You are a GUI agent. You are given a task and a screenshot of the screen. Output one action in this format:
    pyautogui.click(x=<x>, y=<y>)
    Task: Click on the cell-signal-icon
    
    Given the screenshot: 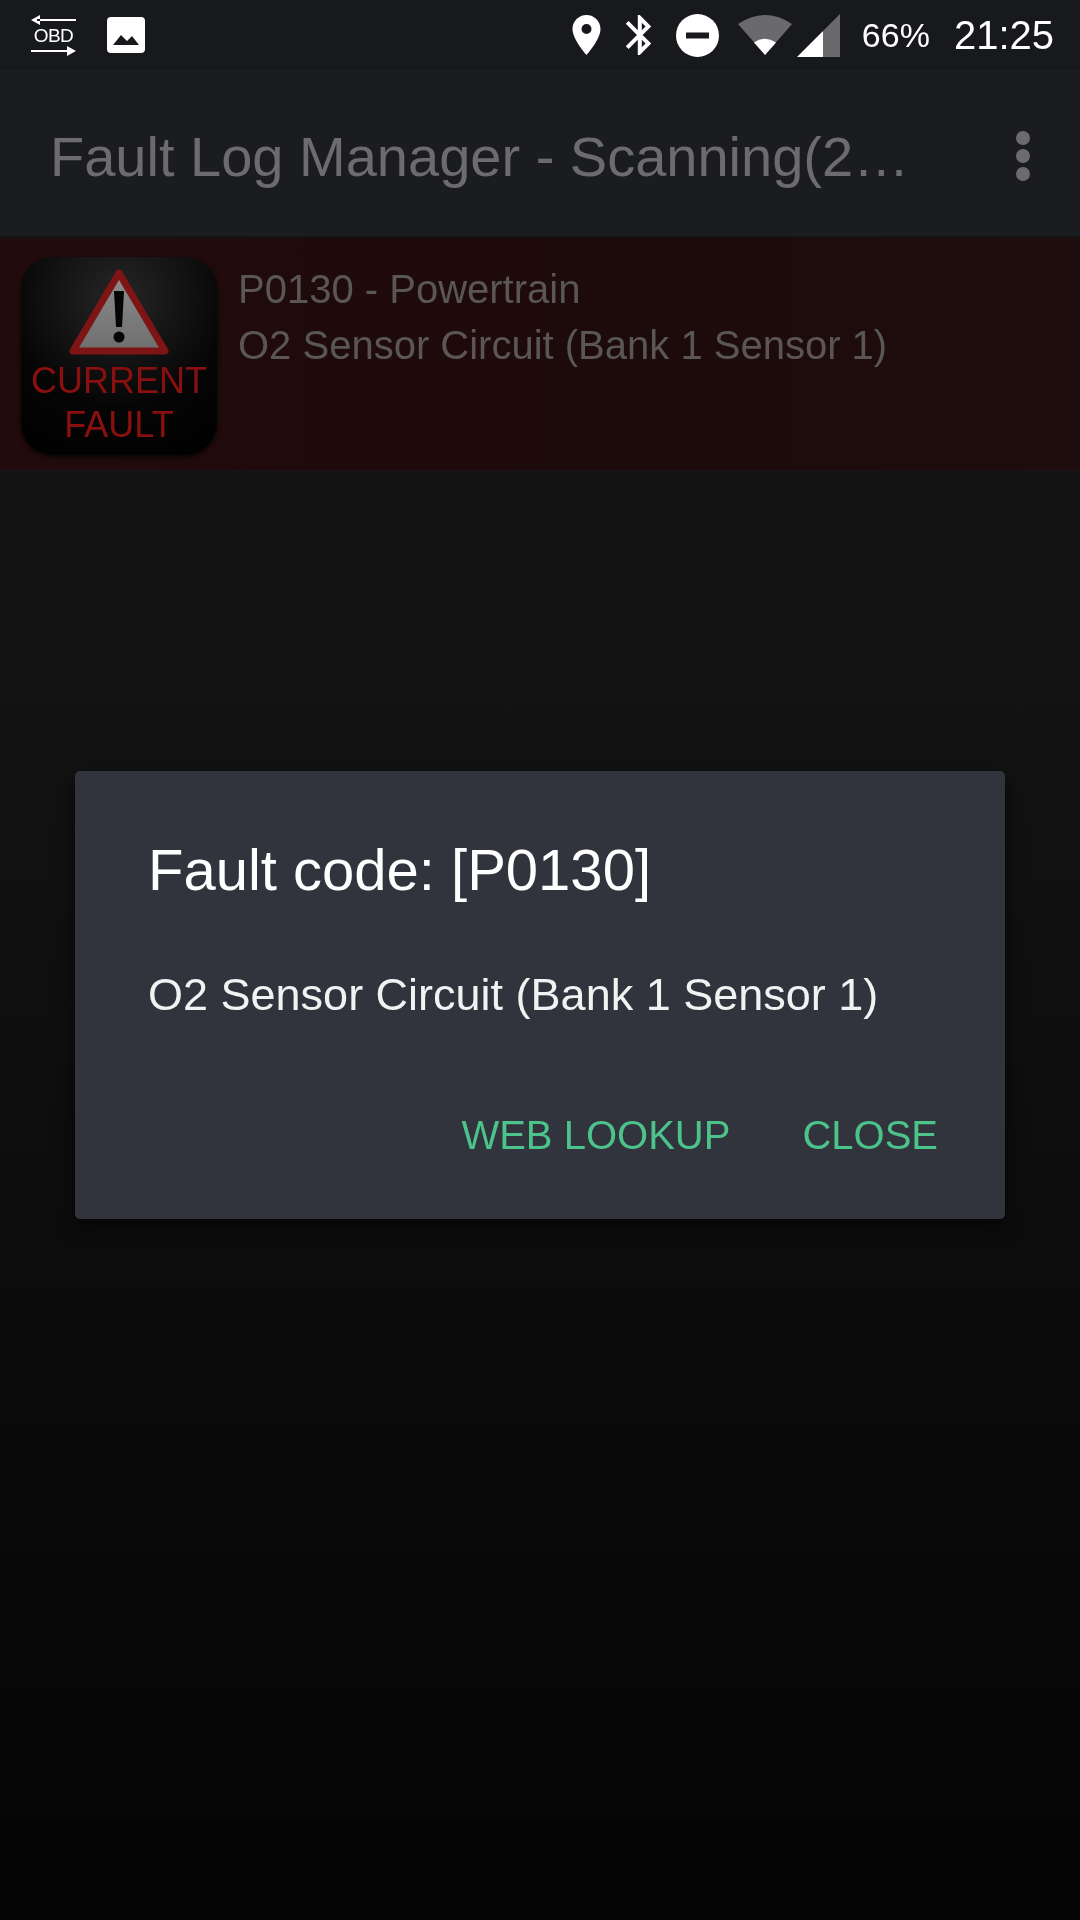 What is the action you would take?
    pyautogui.click(x=818, y=35)
    